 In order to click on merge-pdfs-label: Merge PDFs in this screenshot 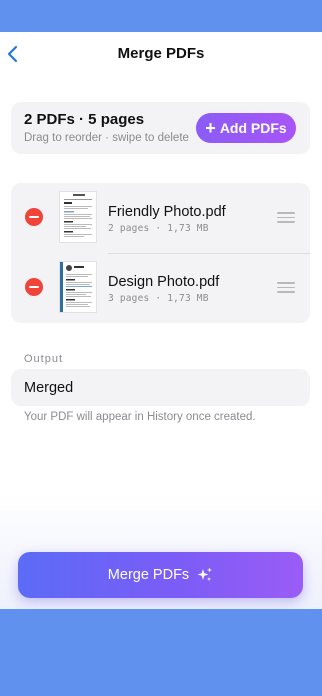, I will do `click(148, 575)`.